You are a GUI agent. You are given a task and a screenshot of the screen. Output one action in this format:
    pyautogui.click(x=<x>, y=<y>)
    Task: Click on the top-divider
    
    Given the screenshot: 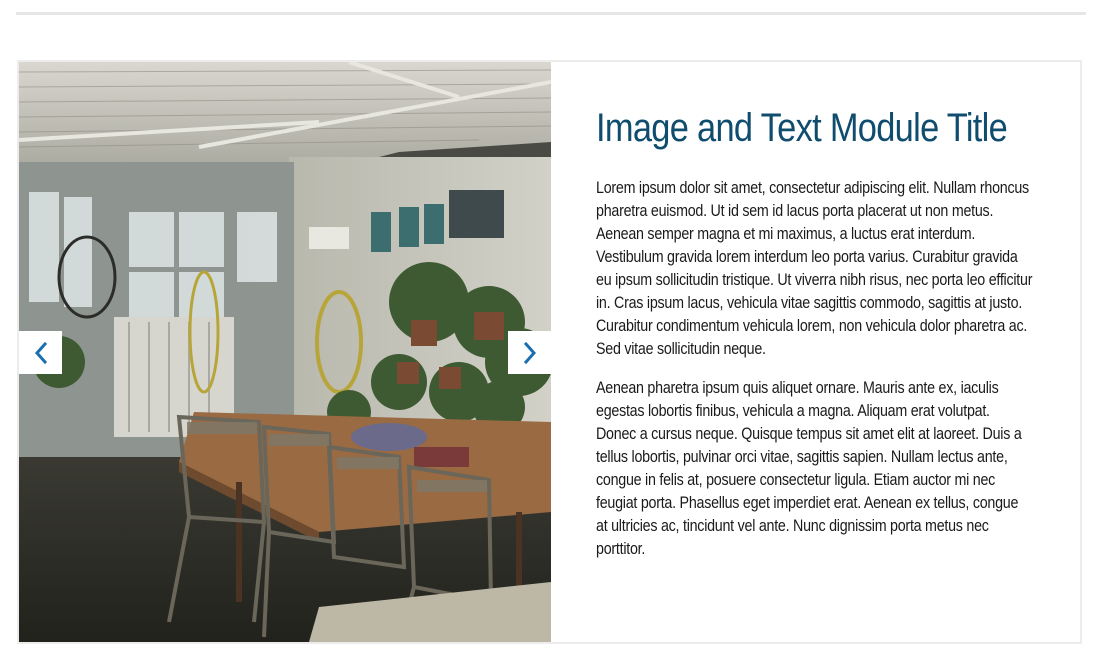 What is the action you would take?
    pyautogui.click(x=551, y=13)
    